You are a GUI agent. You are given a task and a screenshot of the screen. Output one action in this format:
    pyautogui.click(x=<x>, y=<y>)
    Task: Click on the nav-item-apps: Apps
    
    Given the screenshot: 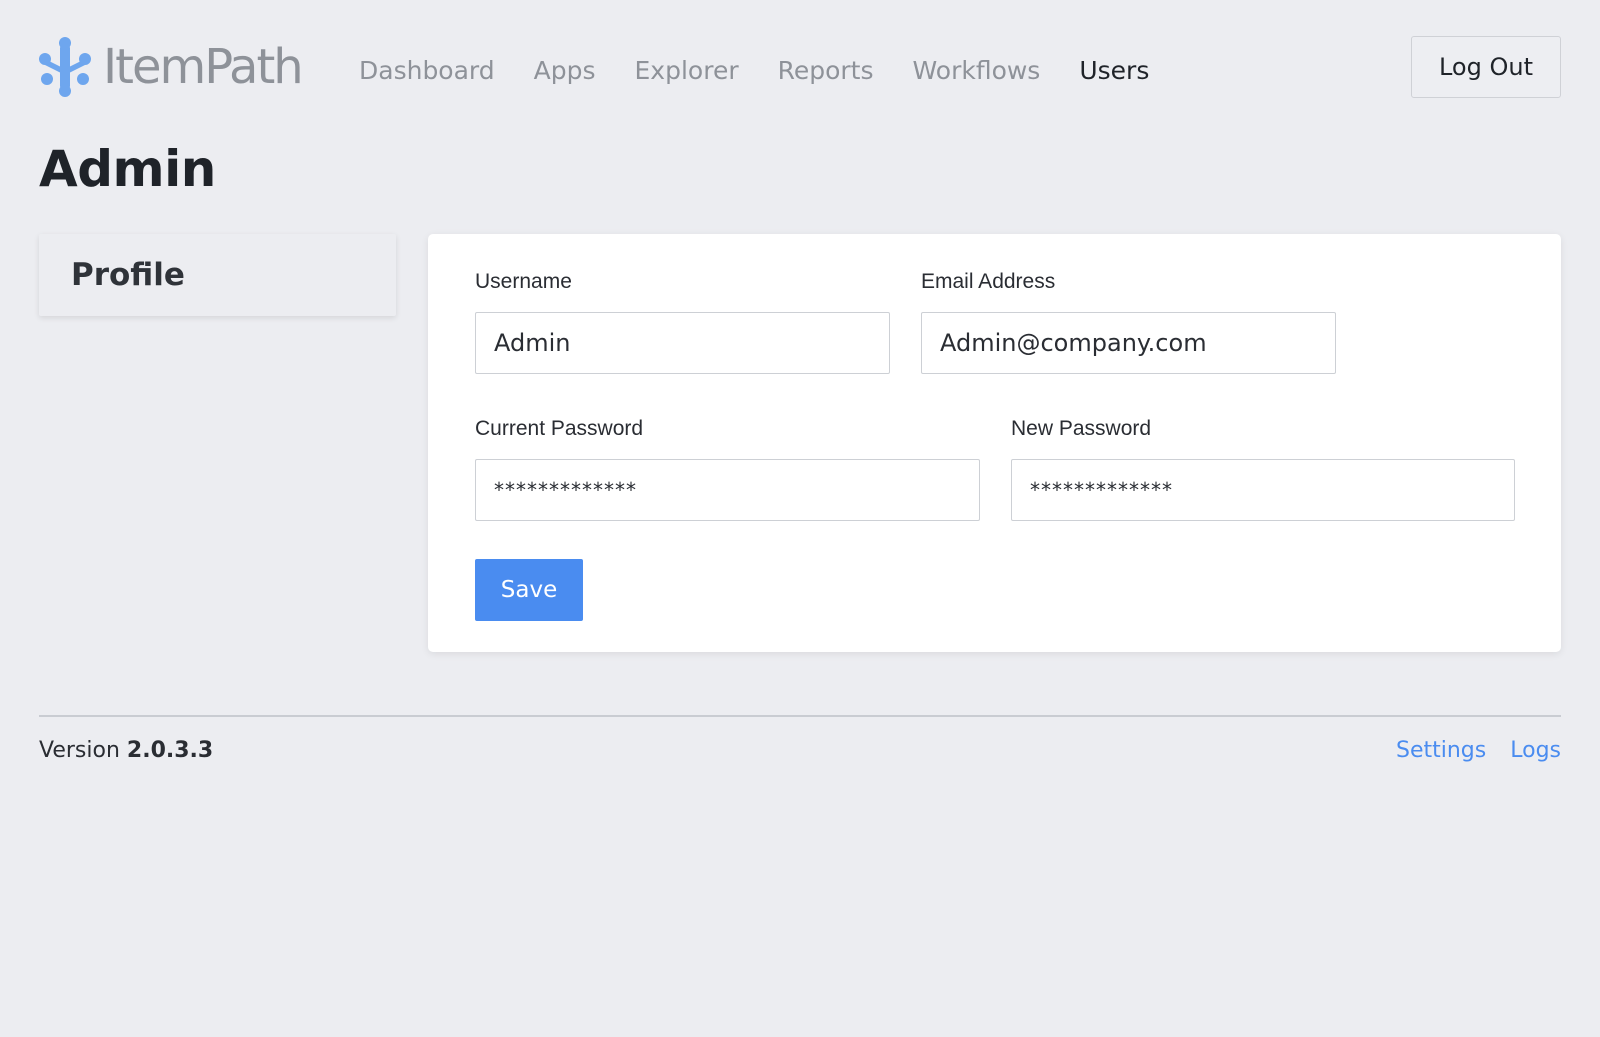 What is the action you would take?
    pyautogui.click(x=565, y=70)
    